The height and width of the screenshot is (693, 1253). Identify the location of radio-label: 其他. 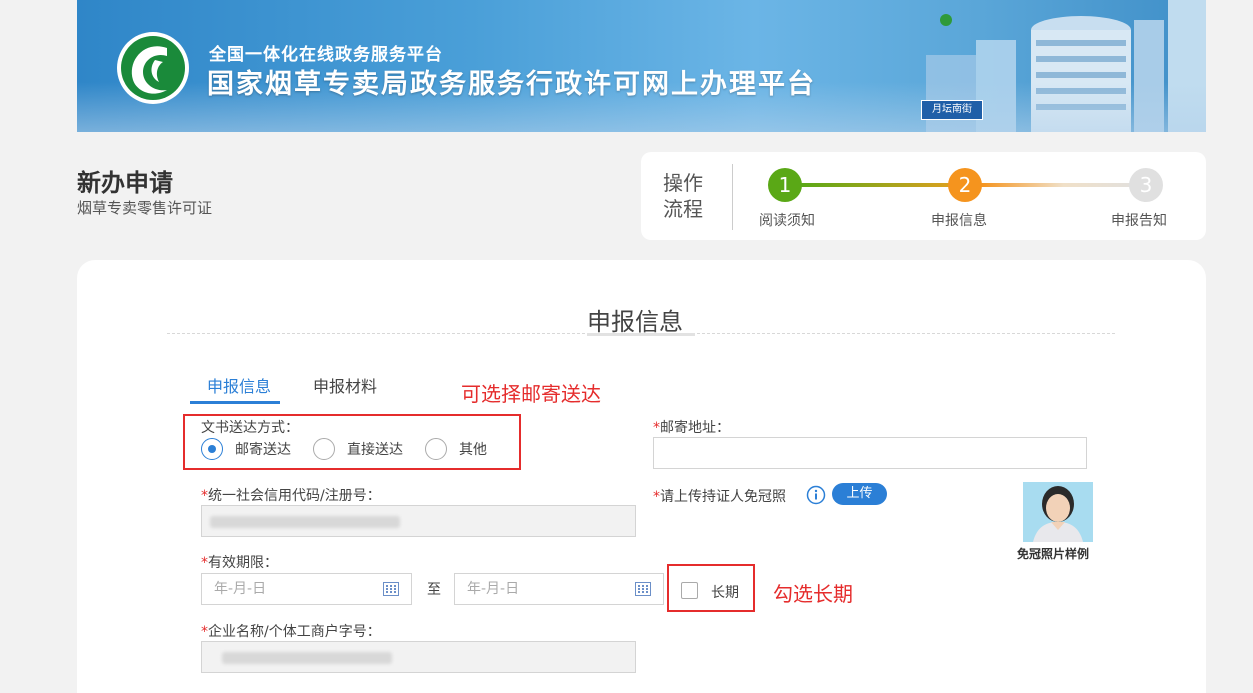
(473, 450).